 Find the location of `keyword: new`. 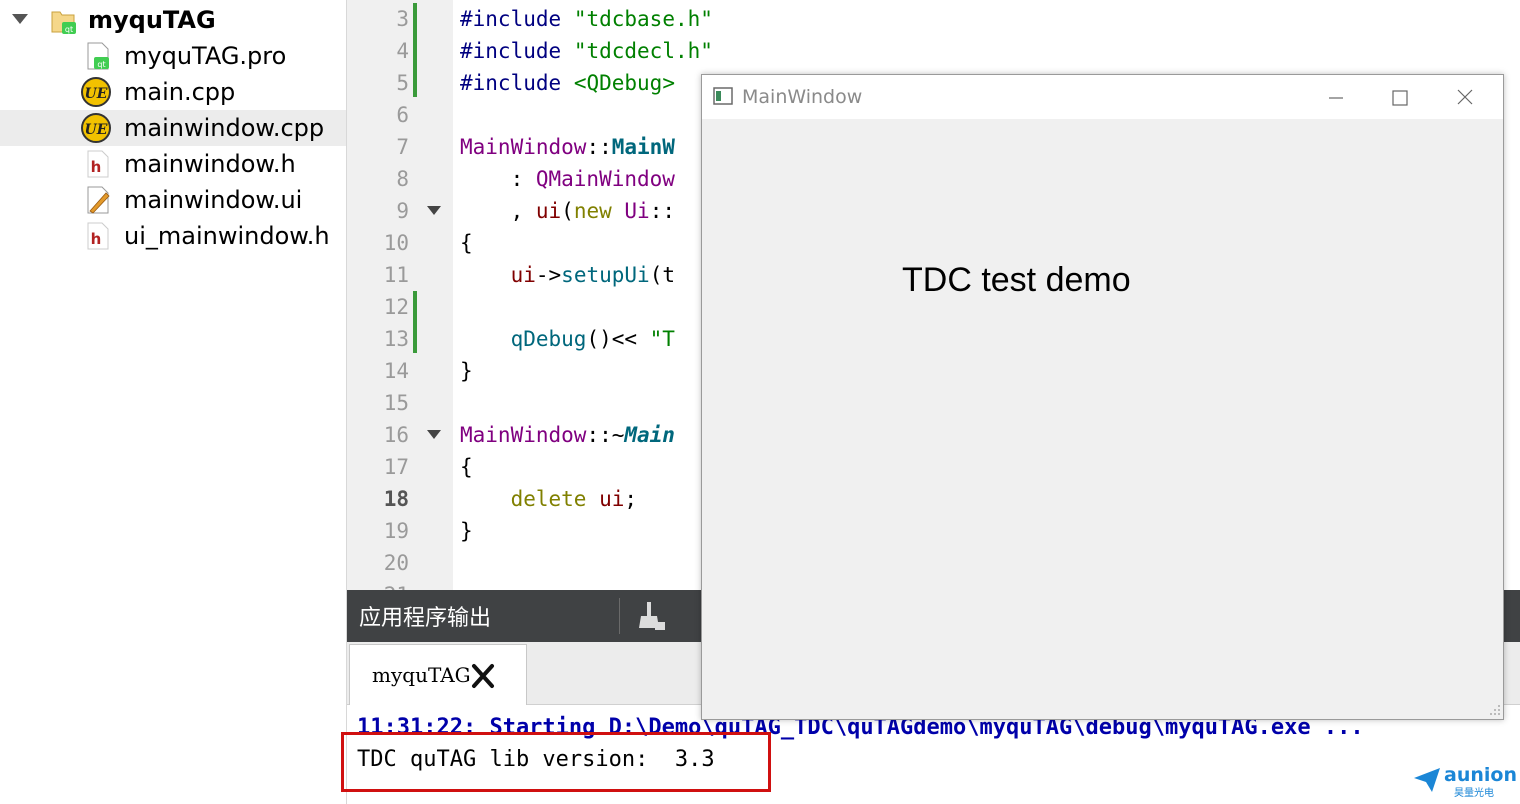

keyword: new is located at coordinates (592, 211).